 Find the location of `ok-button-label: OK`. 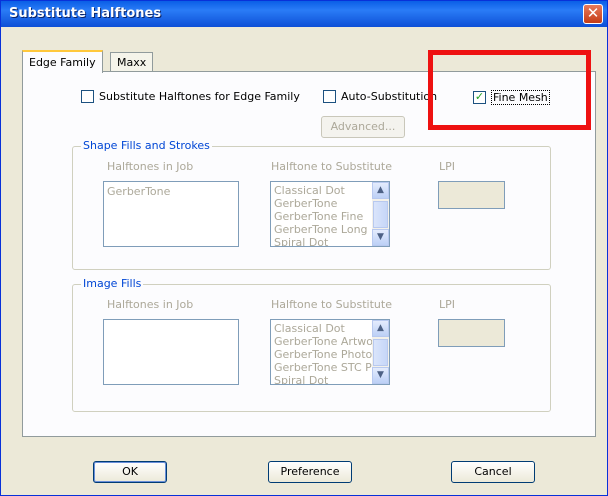

ok-button-label: OK is located at coordinates (130, 471).